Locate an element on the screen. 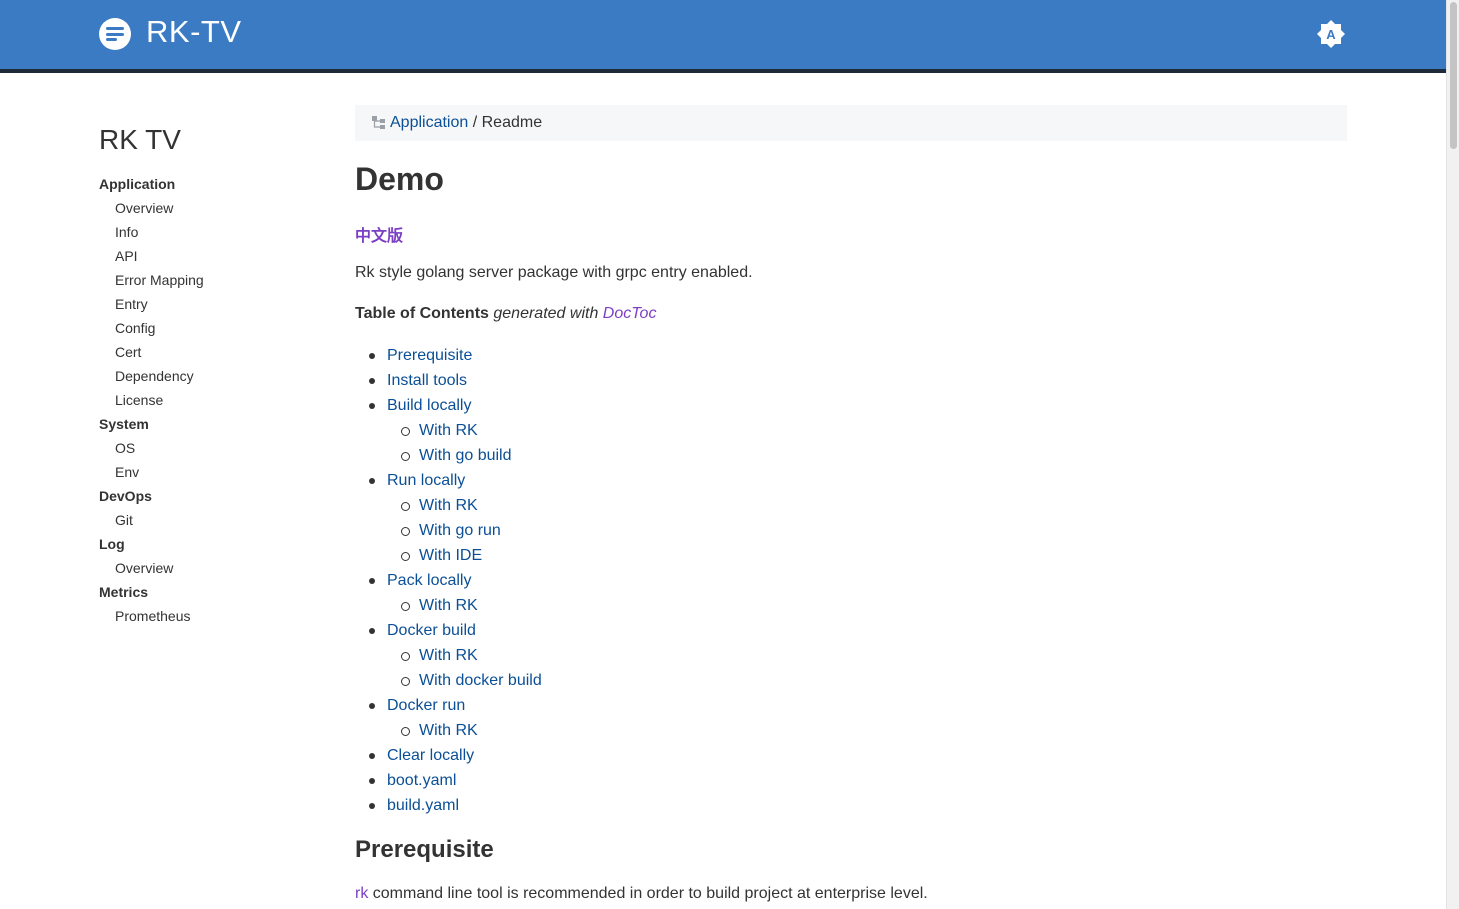  toc-link-with-docker-build: With docker build is located at coordinates (655, 680).